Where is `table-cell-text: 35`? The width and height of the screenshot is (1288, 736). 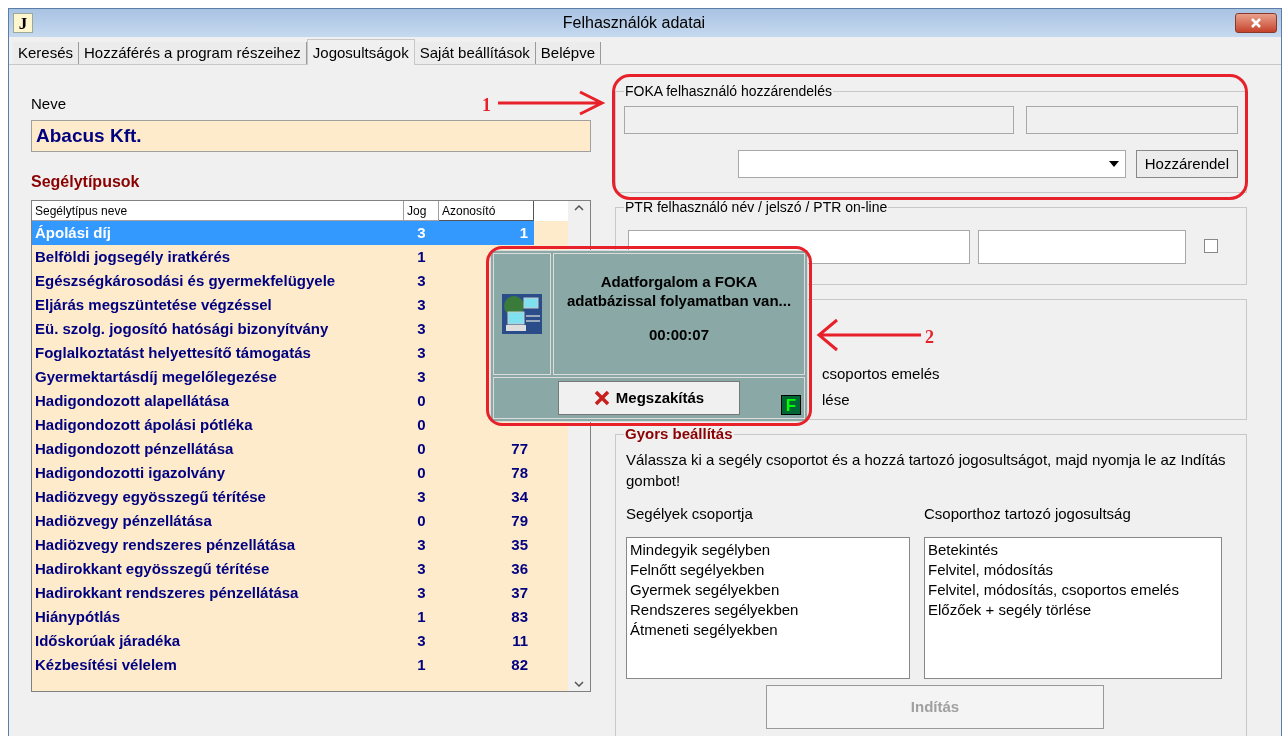
table-cell-text: 35 is located at coordinates (519, 545).